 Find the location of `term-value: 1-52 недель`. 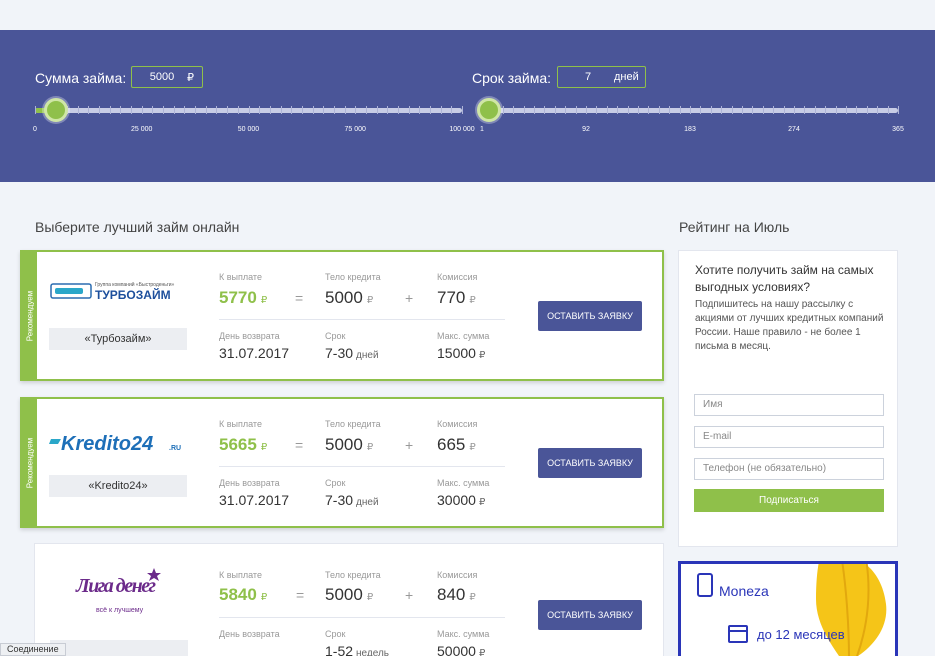

term-value: 1-52 недель is located at coordinates (357, 649).